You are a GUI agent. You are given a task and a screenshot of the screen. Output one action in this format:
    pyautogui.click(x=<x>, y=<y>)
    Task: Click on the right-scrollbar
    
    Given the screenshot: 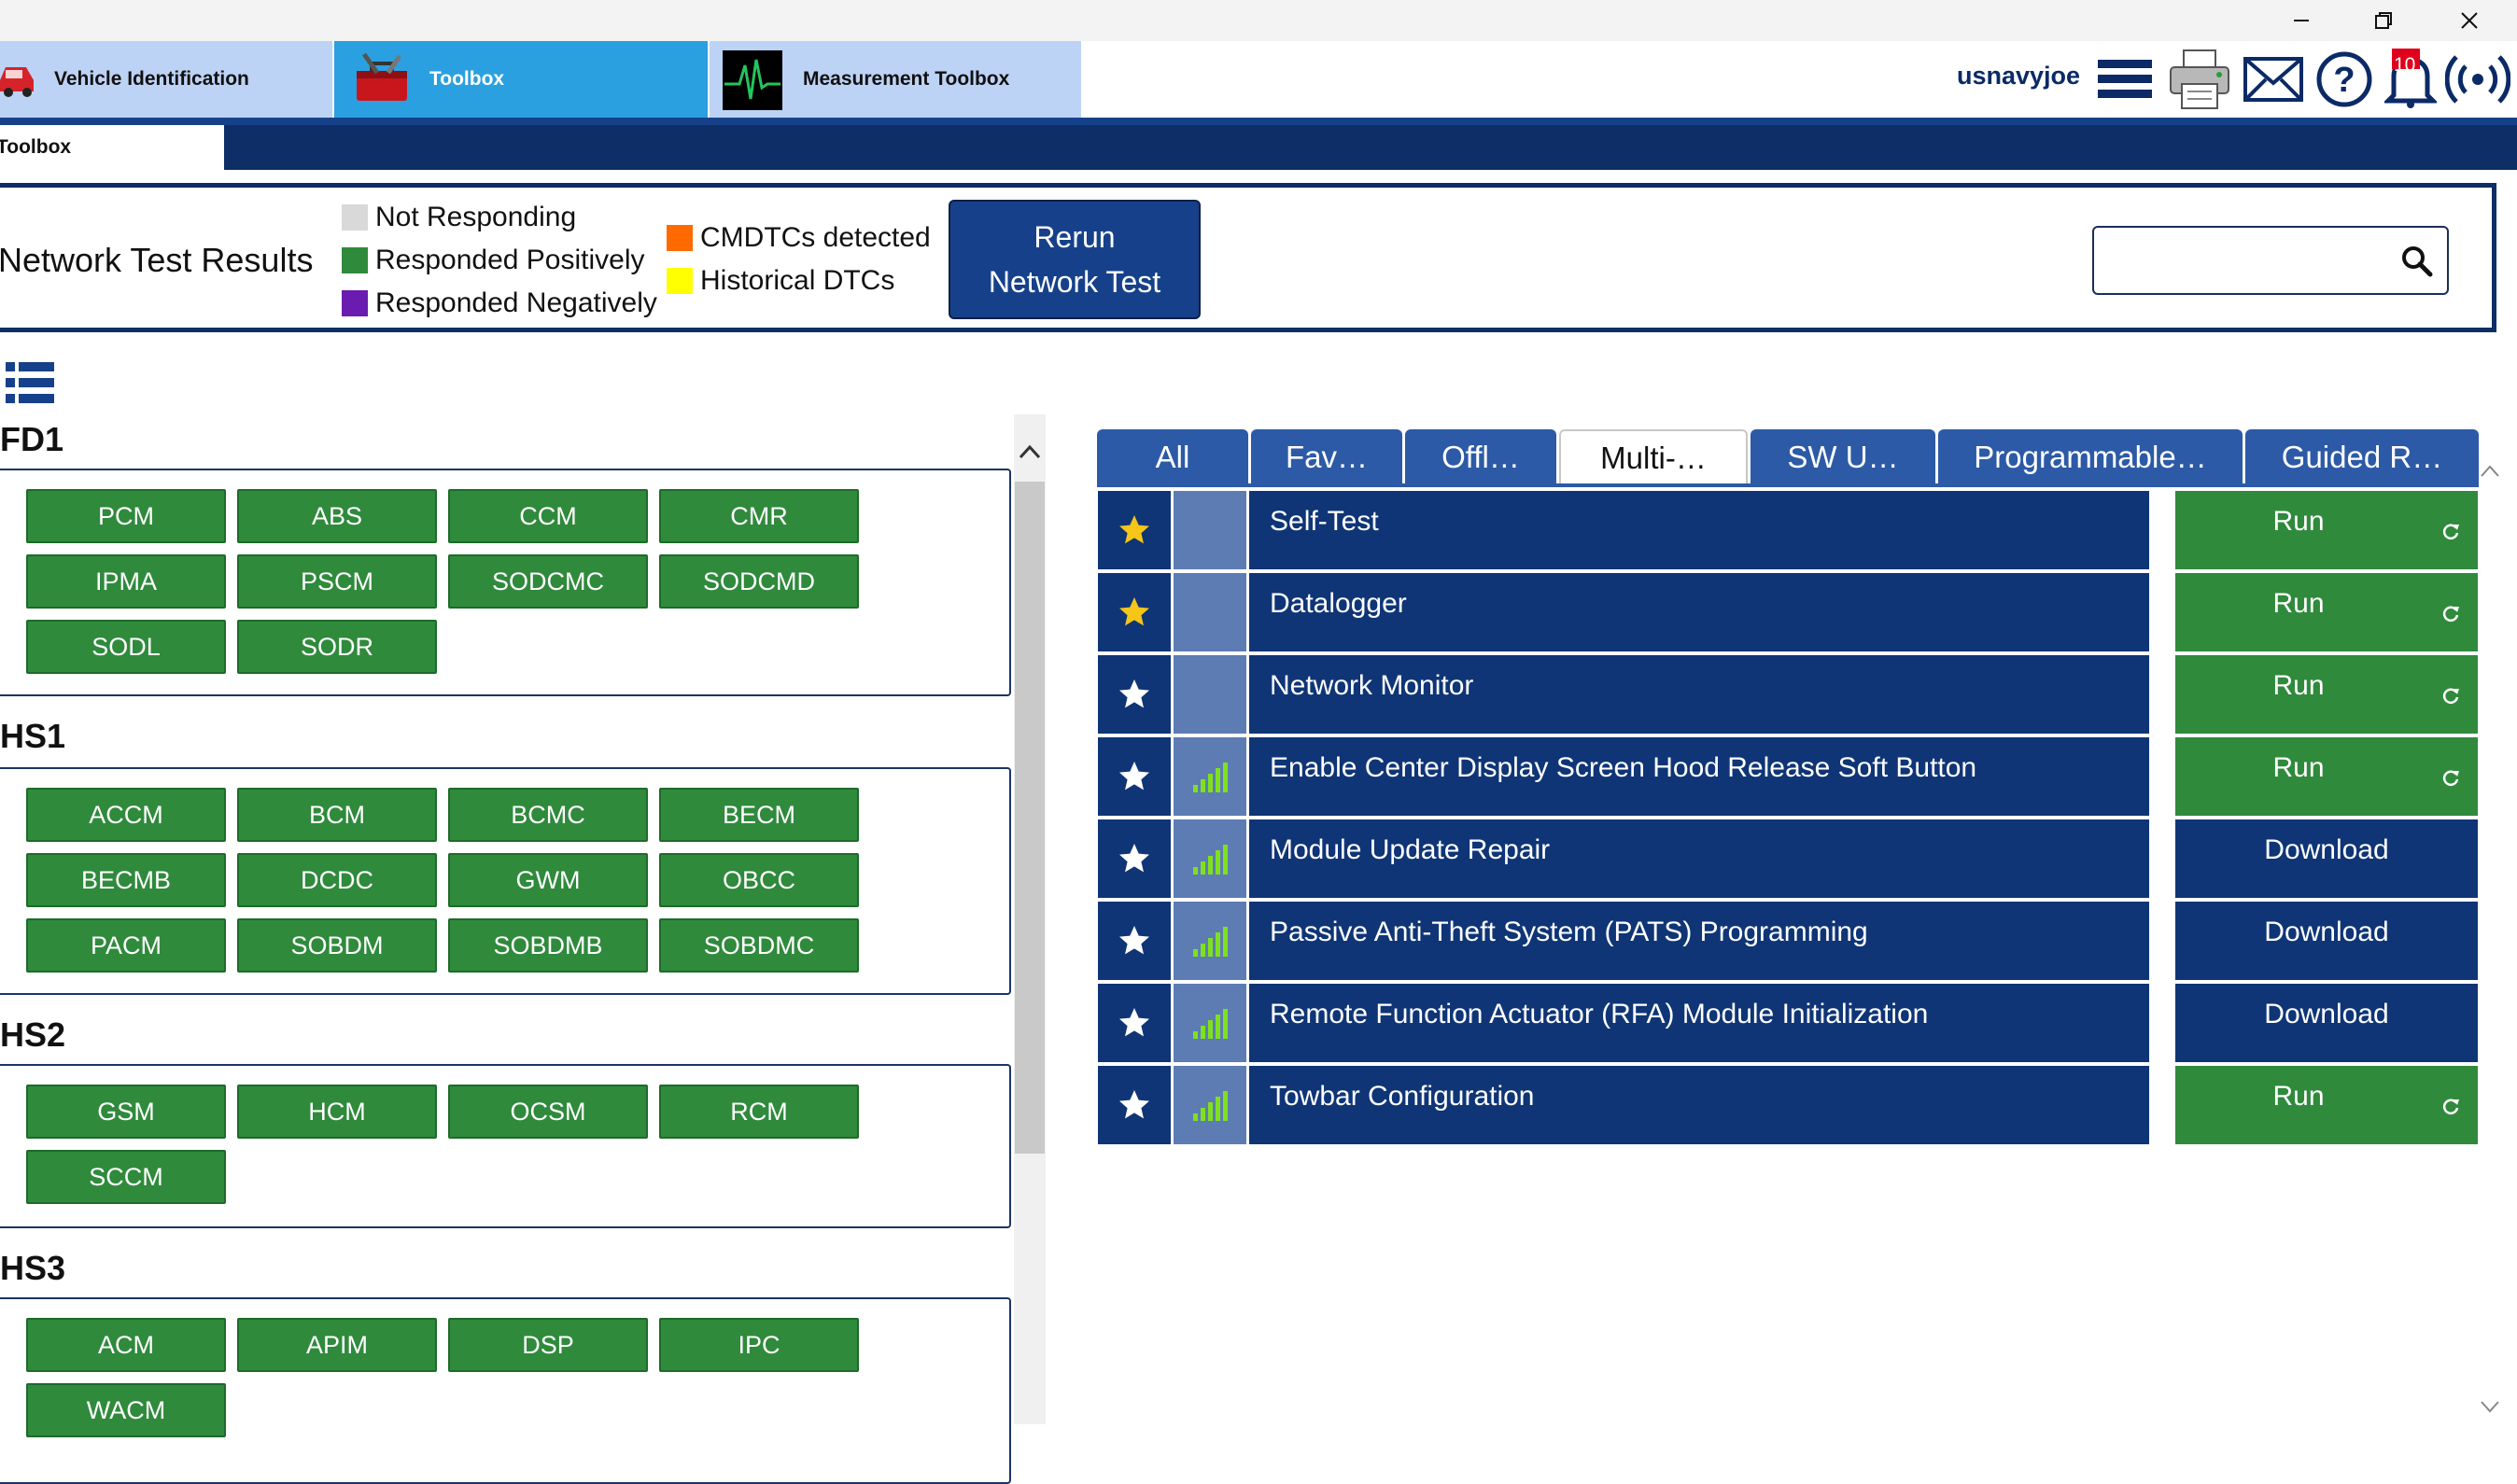 What is the action you would take?
    pyautogui.click(x=2490, y=940)
    